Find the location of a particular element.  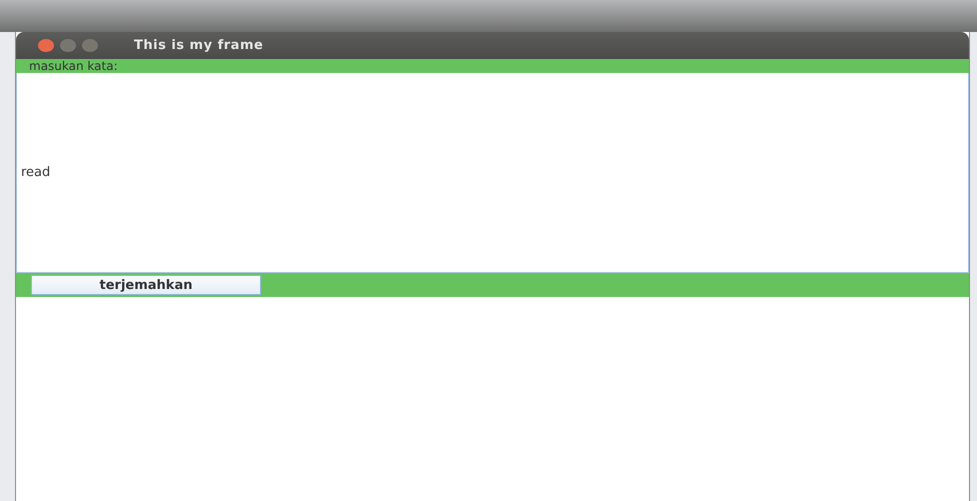

maximize-button is located at coordinates (90, 45).